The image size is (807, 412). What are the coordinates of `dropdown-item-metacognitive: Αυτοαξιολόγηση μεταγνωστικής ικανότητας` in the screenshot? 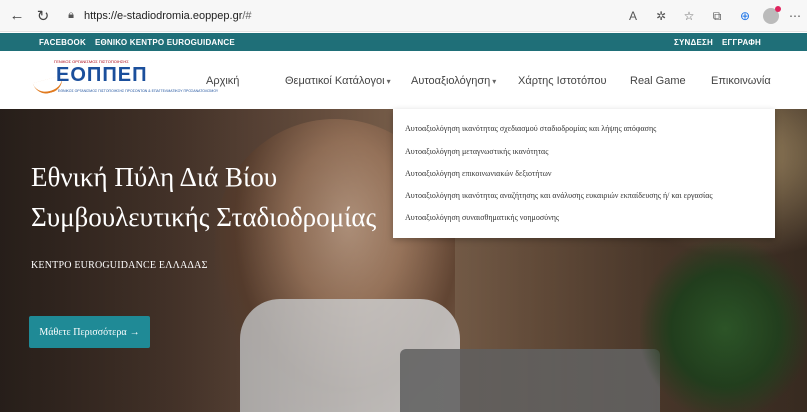 It's located at (476, 151).